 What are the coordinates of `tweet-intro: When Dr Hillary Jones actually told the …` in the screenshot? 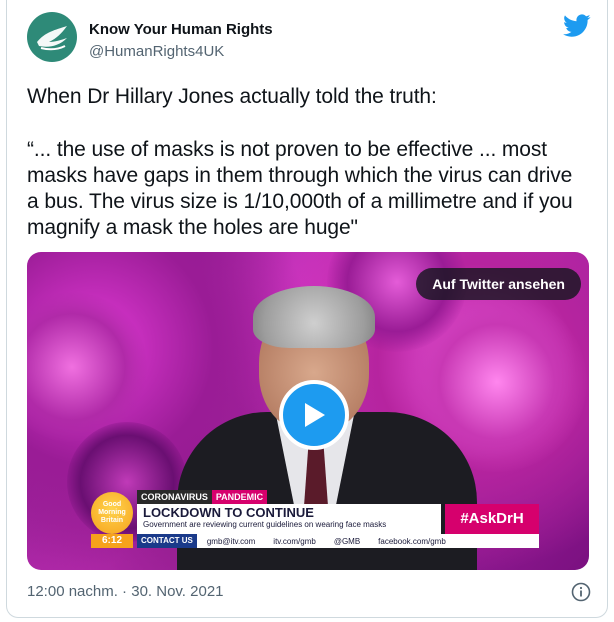 It's located at (232, 96).